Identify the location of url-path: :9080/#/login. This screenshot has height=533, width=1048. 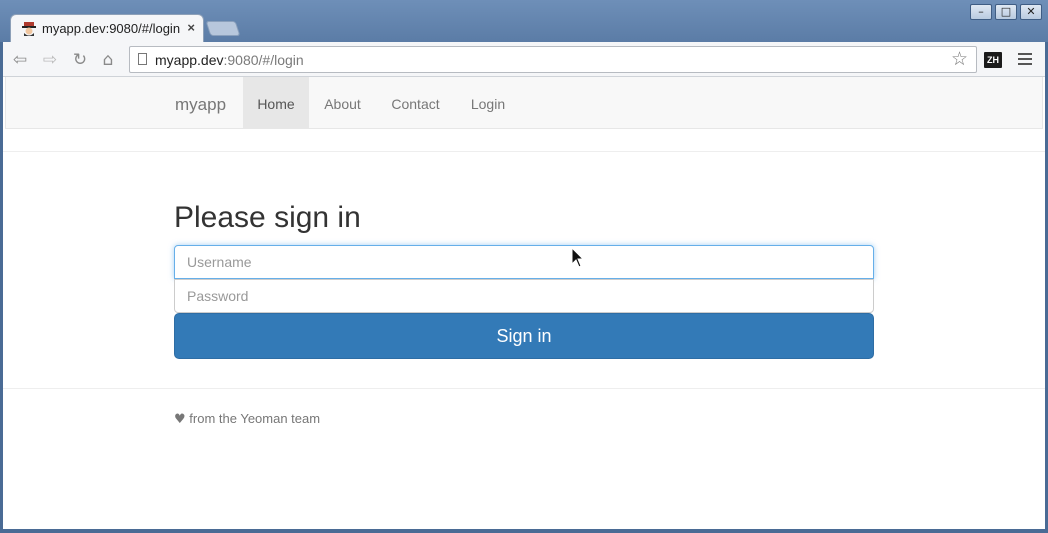
(263, 60).